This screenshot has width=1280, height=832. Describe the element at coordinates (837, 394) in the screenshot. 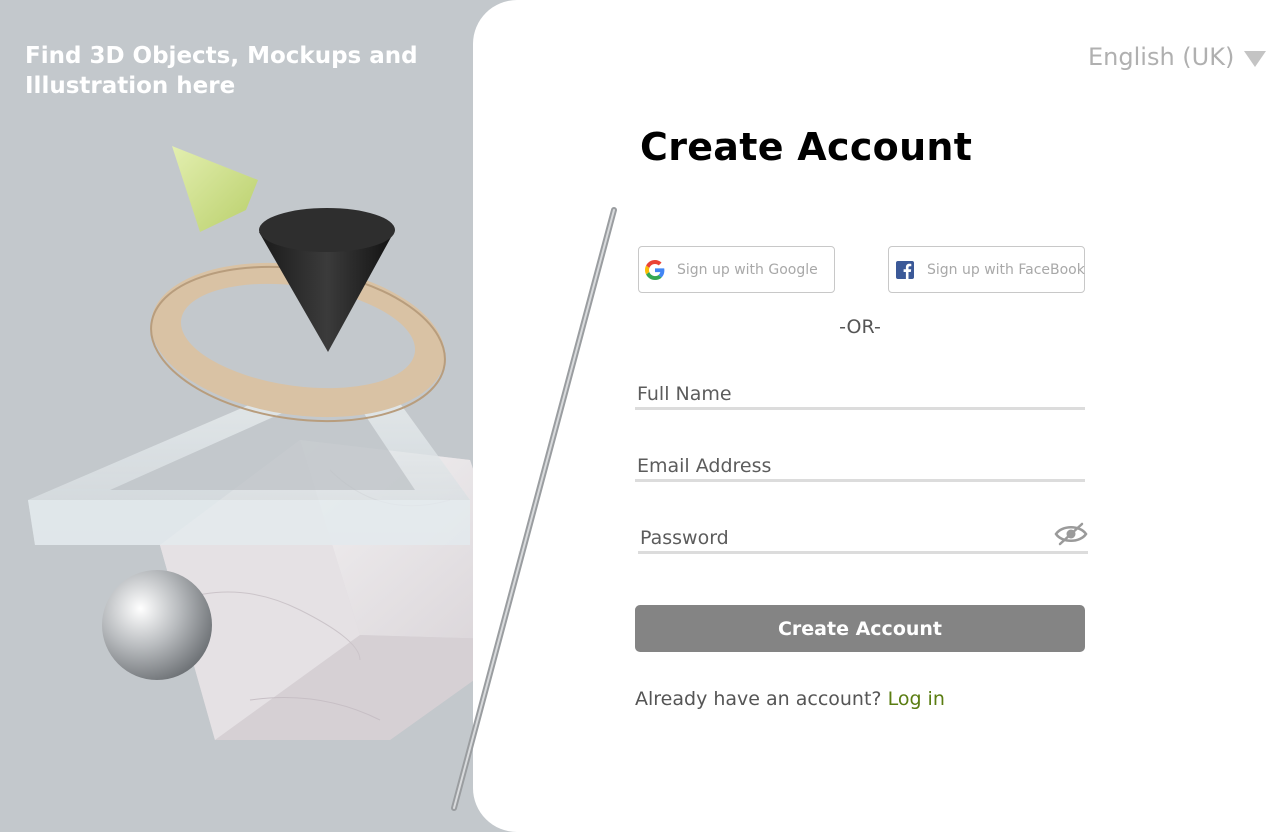

I see `full-name-input` at that location.